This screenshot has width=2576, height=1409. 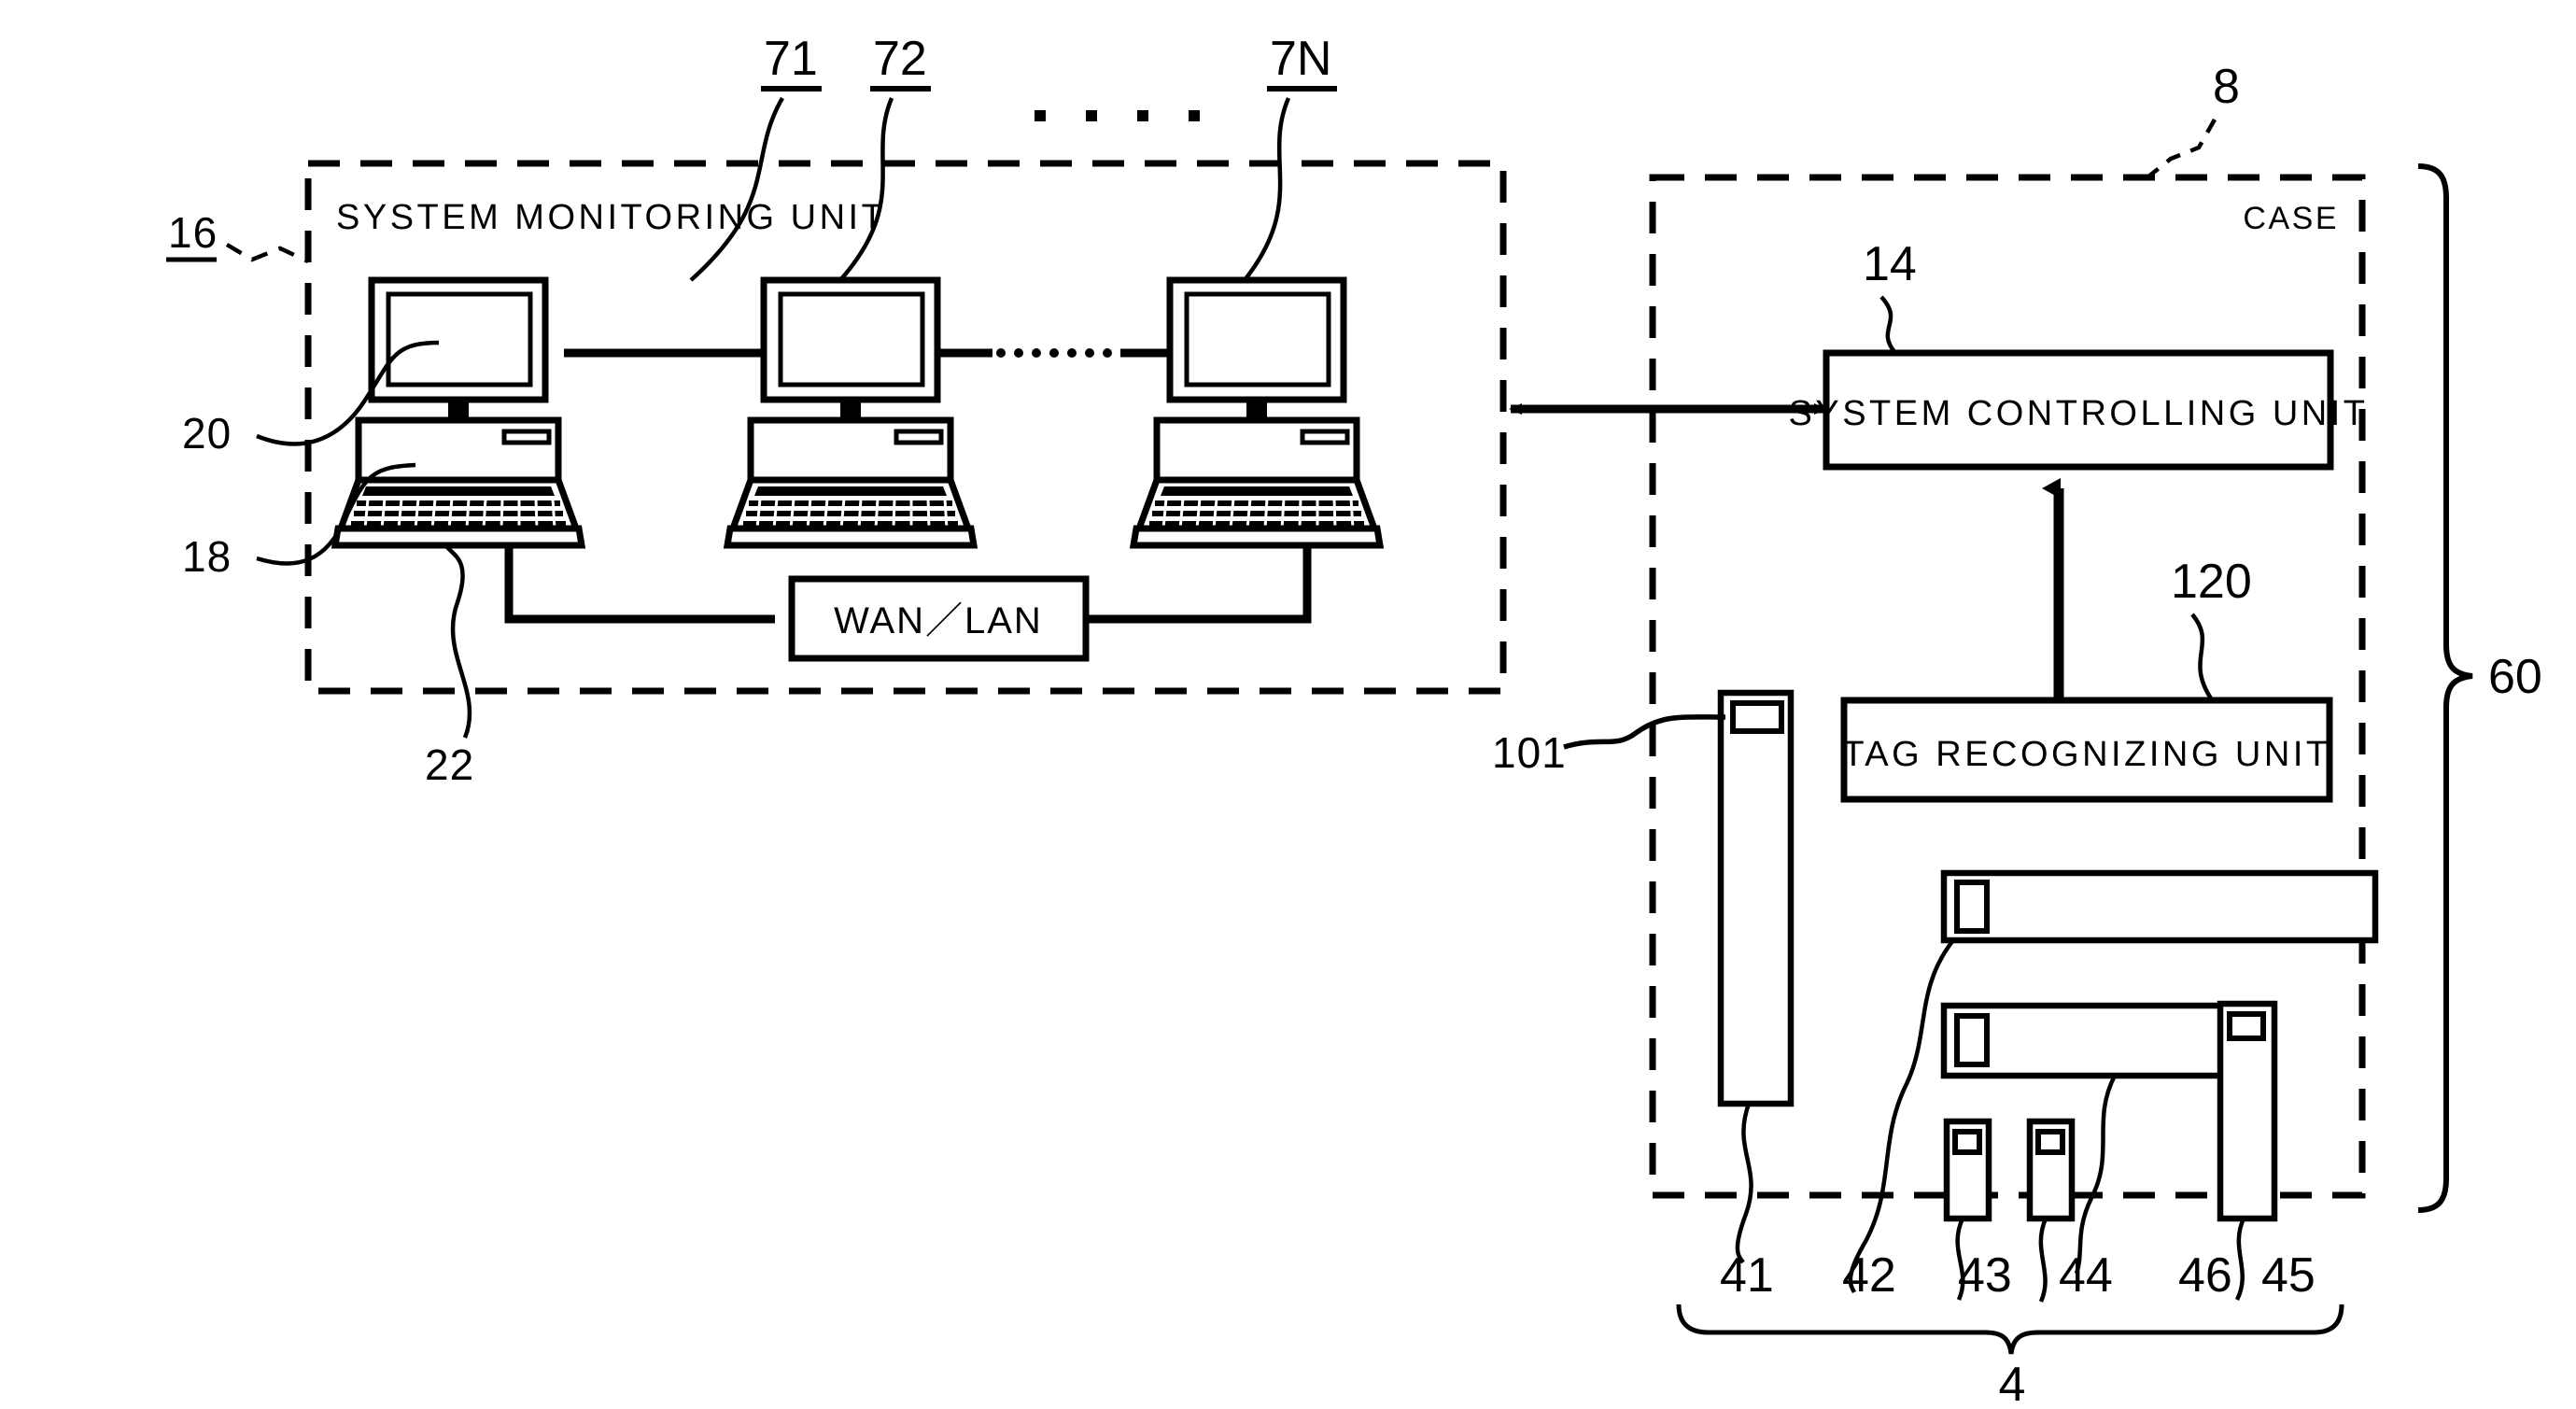 I want to click on ref-43-label: 43, so click(x=1985, y=1275).